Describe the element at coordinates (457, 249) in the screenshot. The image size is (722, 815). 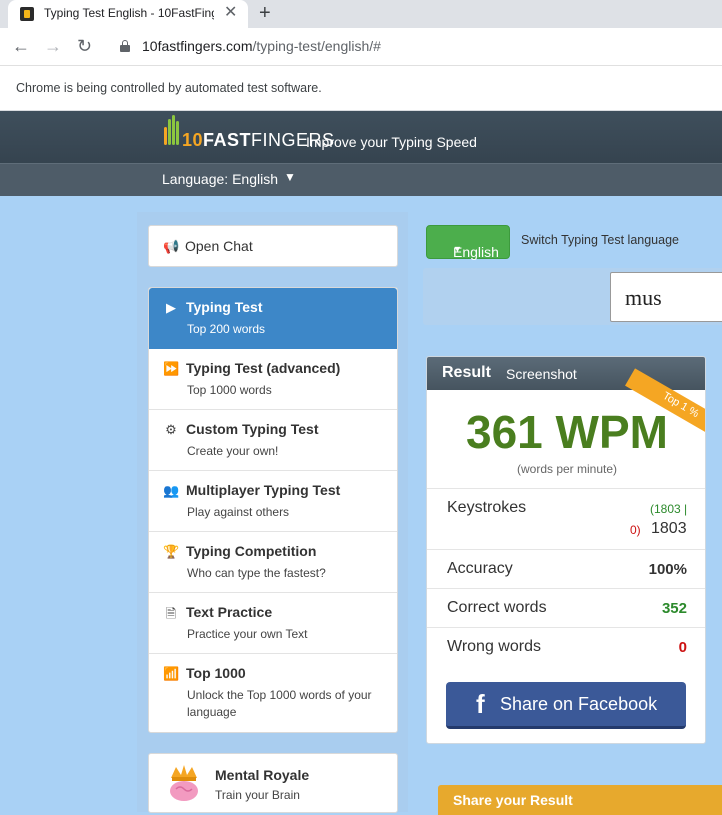
I see `caret-down-icon: ▼` at that location.